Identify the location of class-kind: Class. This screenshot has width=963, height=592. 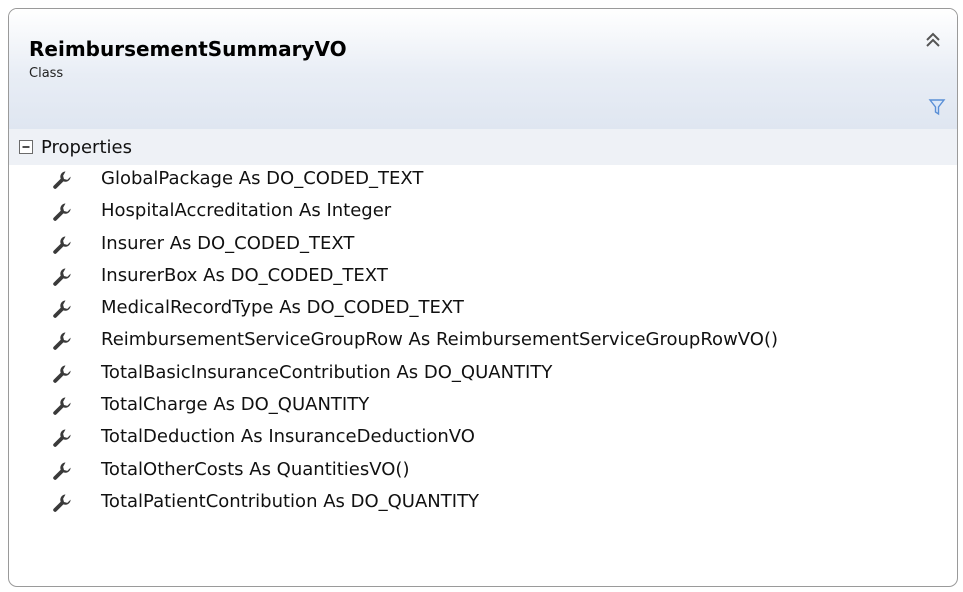
(46, 73).